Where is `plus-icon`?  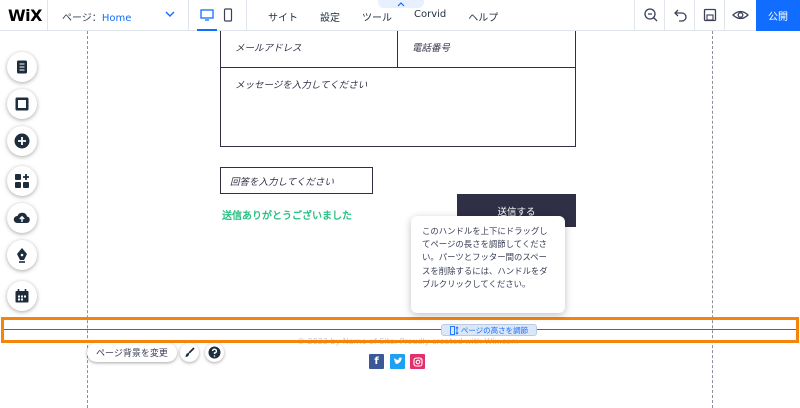 plus-icon is located at coordinates (22, 141).